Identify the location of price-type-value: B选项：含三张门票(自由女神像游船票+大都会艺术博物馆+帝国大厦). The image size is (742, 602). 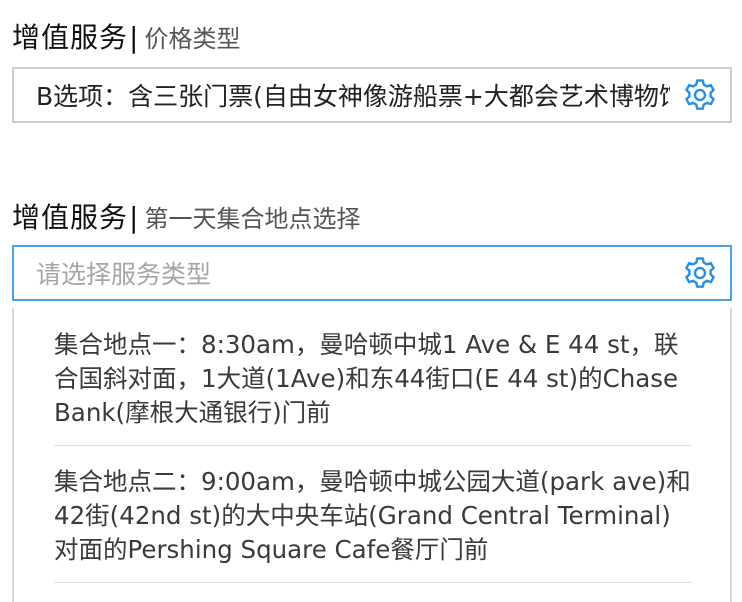
(353, 96).